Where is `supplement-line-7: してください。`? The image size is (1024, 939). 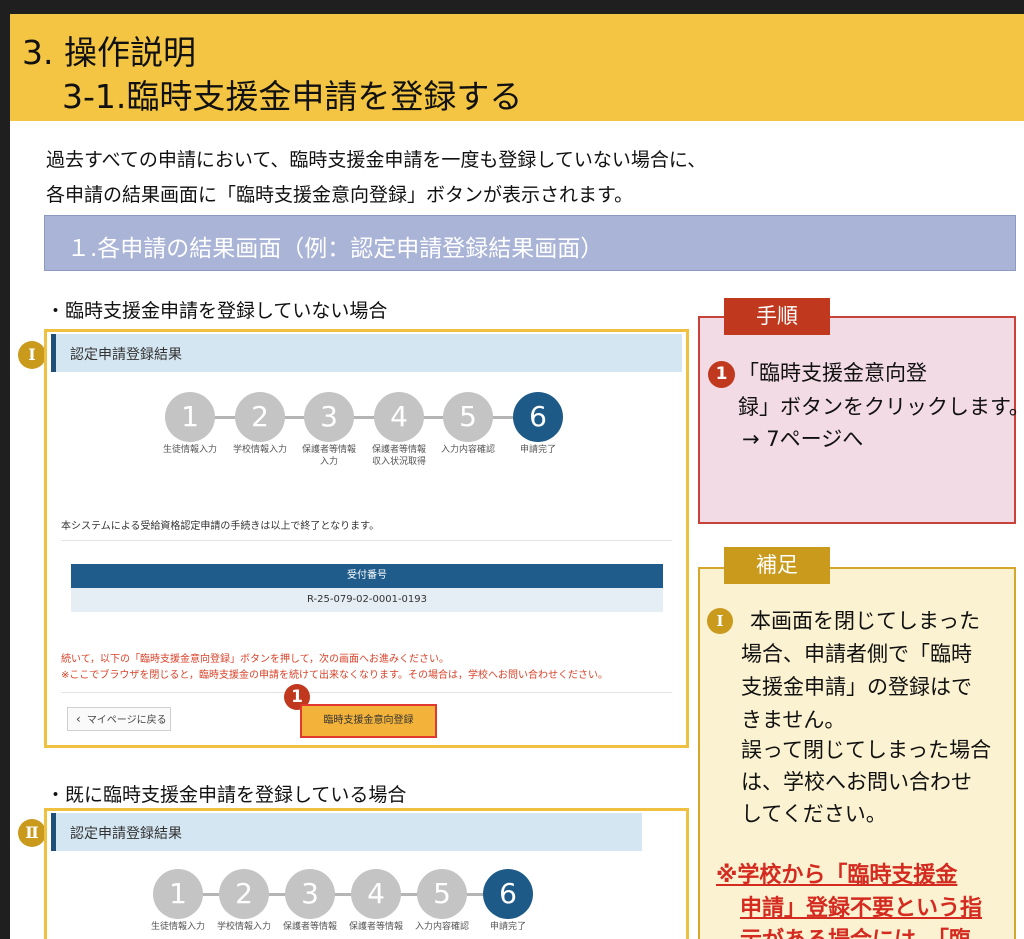 supplement-line-7: してください。 is located at coordinates (814, 814).